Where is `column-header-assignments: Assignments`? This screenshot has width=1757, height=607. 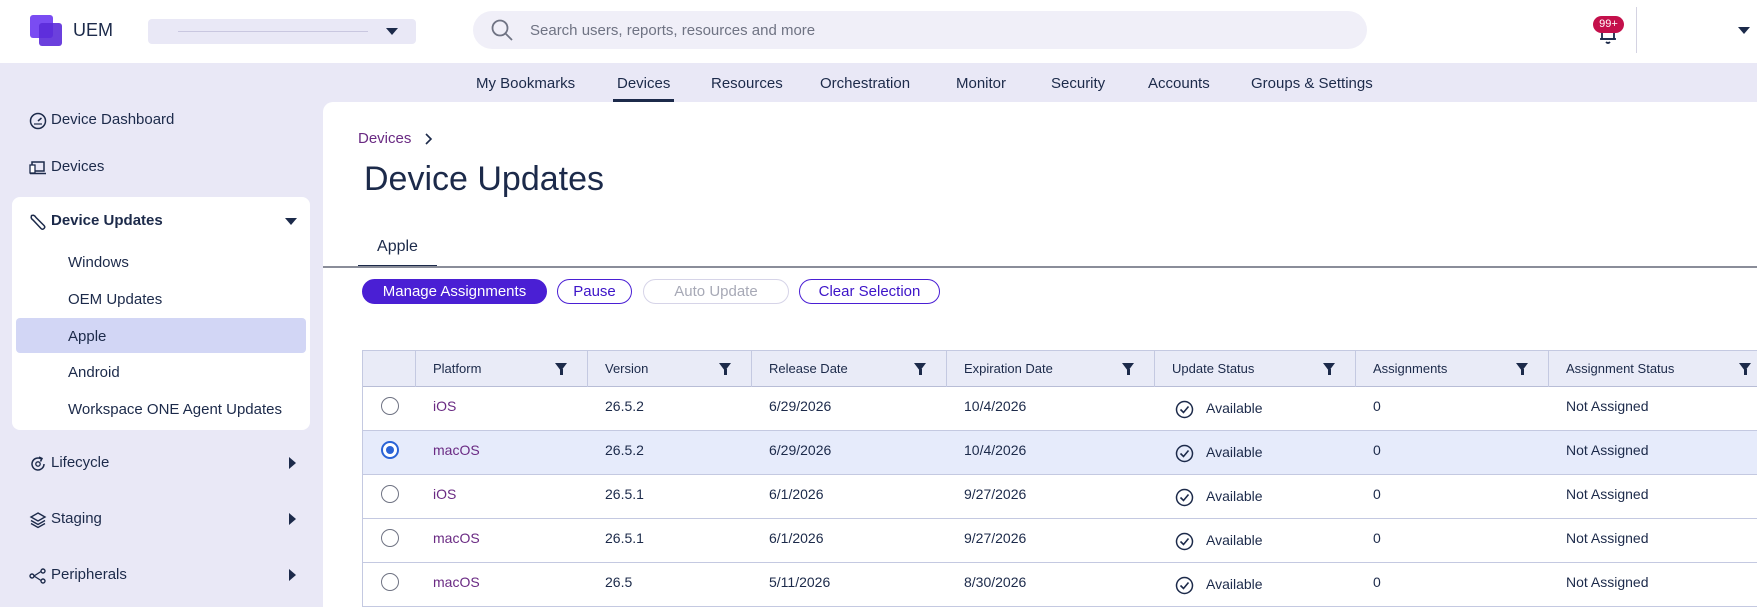
column-header-assignments: Assignments is located at coordinates (1410, 369).